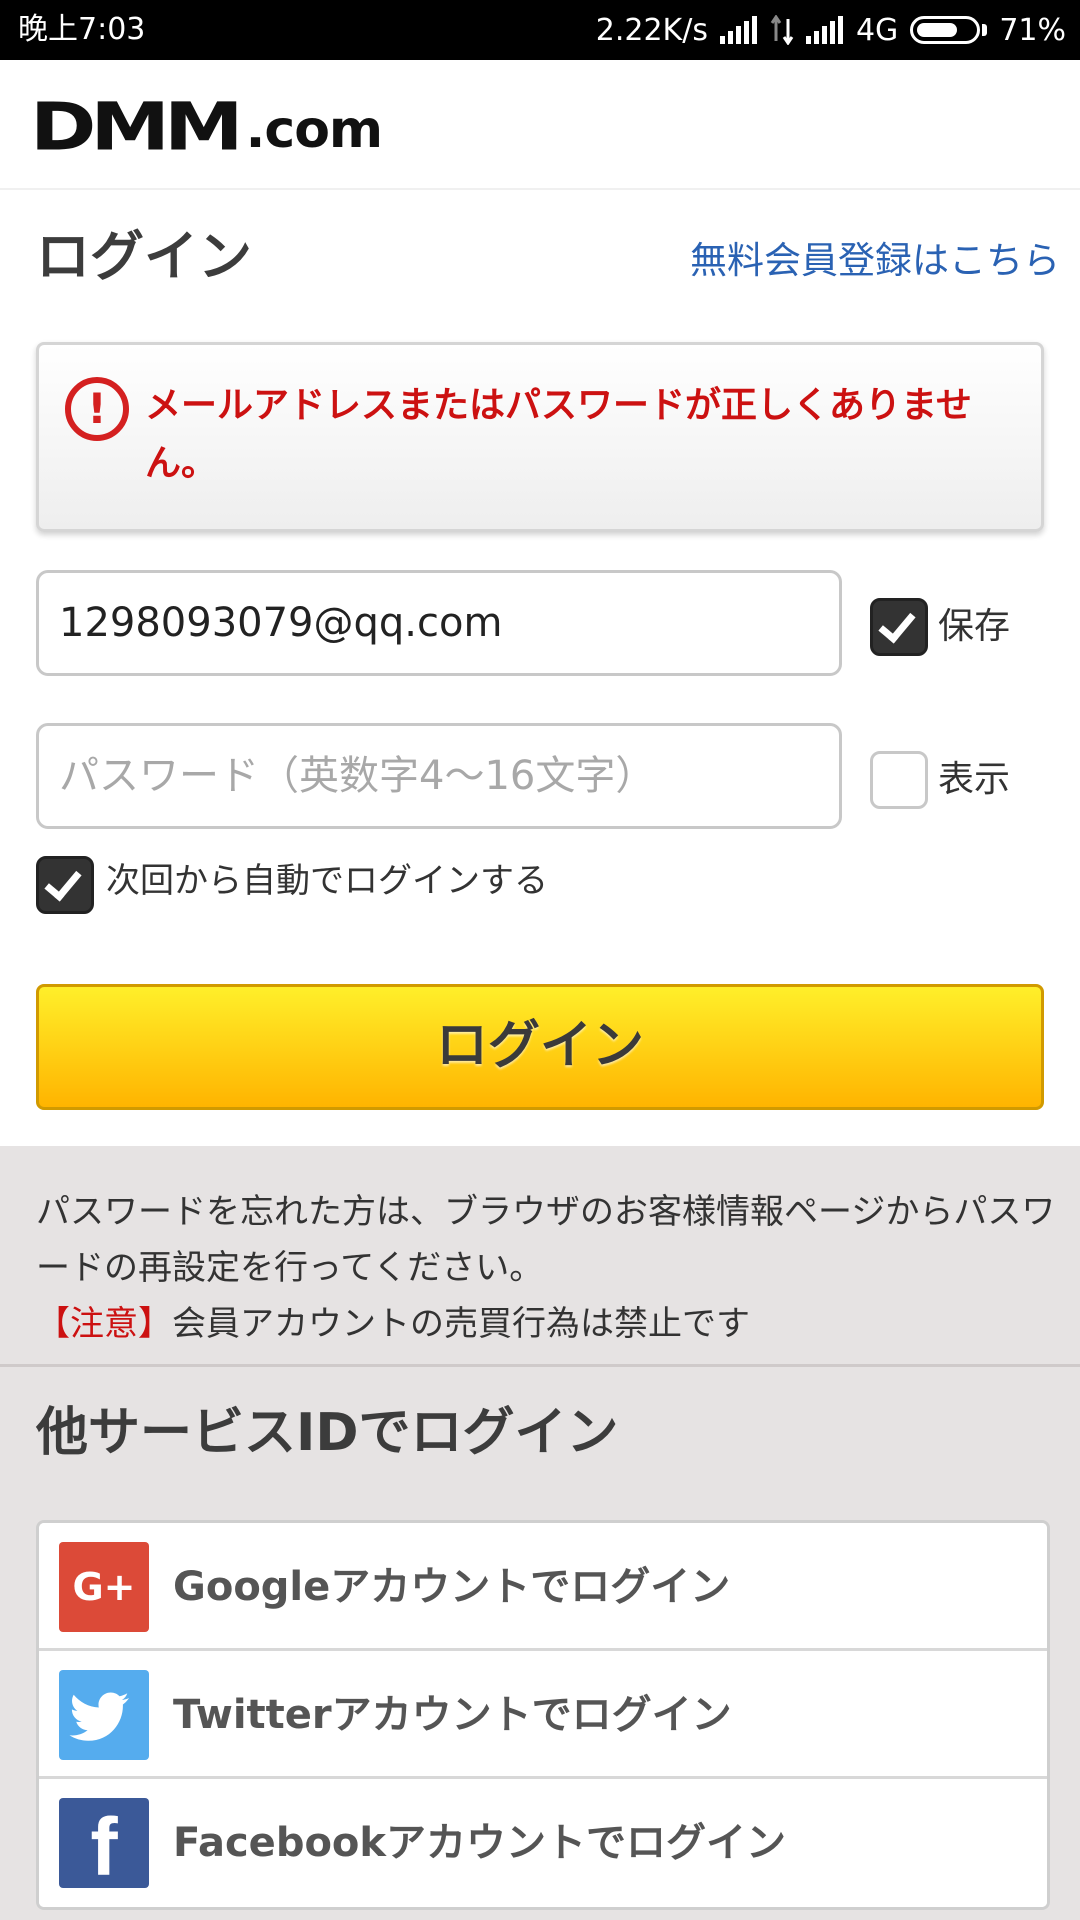  I want to click on site-header: DMM .com, so click(540, 125).